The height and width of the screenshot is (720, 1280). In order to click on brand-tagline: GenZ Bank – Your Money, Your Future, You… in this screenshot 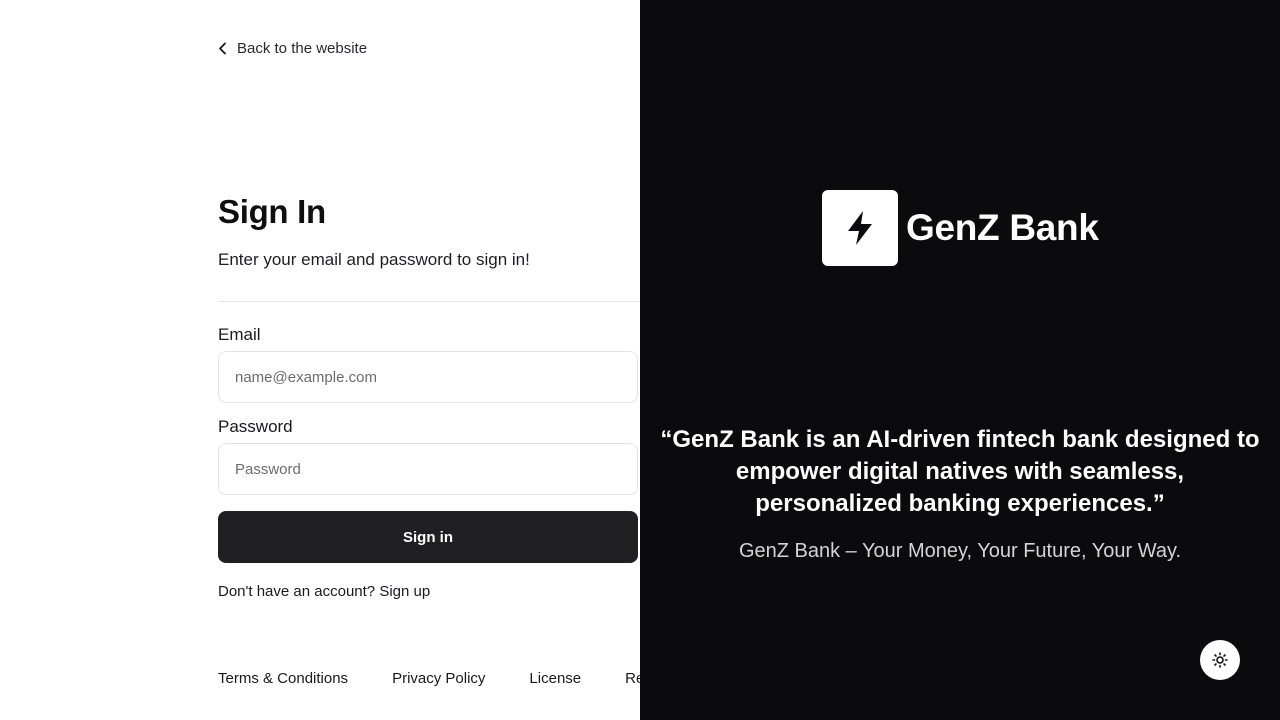, I will do `click(960, 551)`.